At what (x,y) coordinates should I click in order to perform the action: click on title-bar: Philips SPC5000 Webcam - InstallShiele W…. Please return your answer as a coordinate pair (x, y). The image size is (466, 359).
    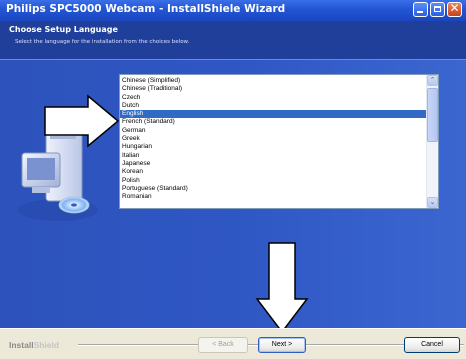
    Looking at the image, I should click on (233, 10).